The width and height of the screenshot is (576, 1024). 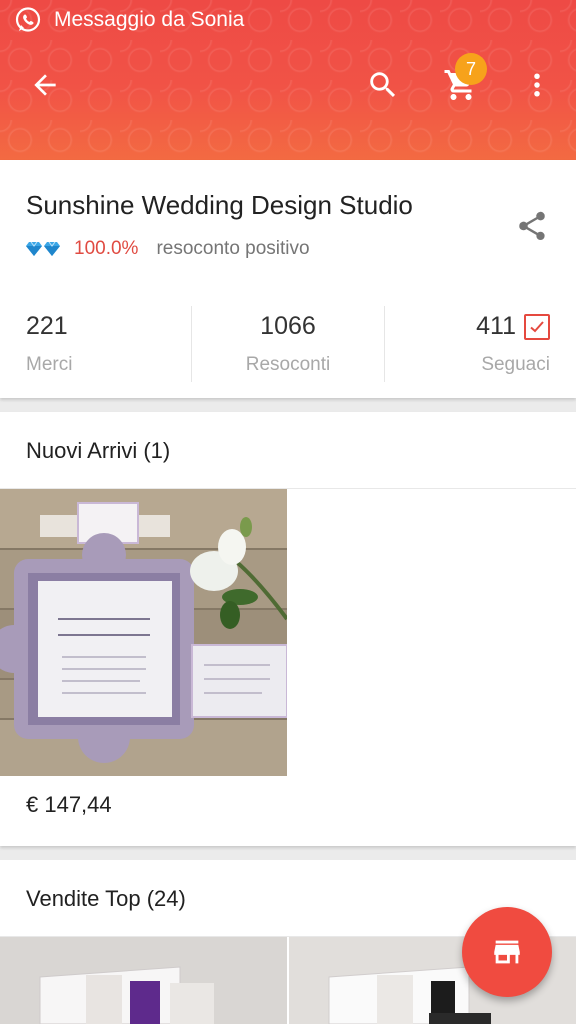 What do you see at coordinates (288, 364) in the screenshot?
I see `stat-label: Resoconti` at bounding box center [288, 364].